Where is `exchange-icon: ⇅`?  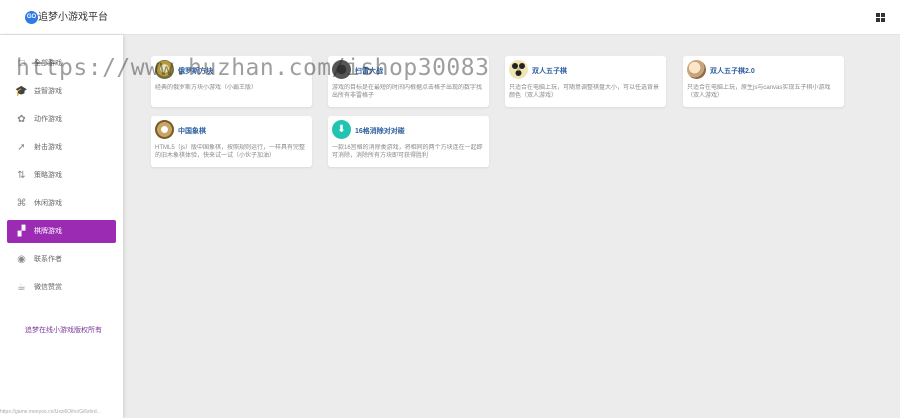
exchange-icon: ⇅ is located at coordinates (21, 175).